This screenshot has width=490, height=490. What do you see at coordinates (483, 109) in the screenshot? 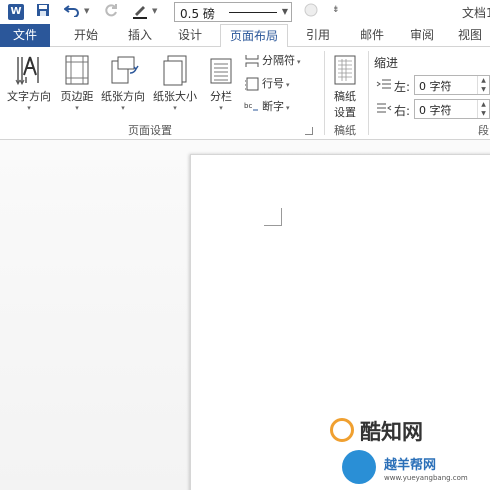
I see `indent-right-spinner: ▲ ▼` at bounding box center [483, 109].